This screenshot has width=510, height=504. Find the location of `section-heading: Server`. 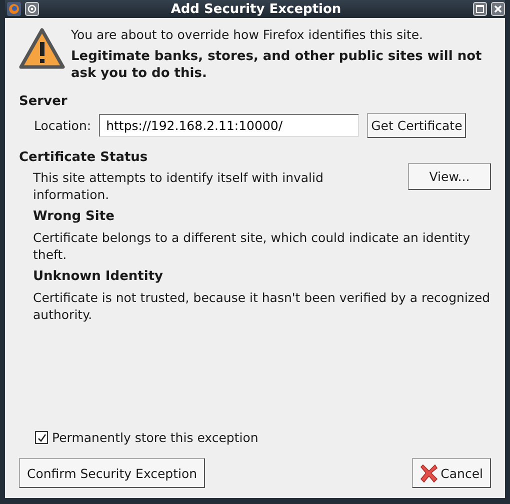

section-heading: Server is located at coordinates (43, 101).